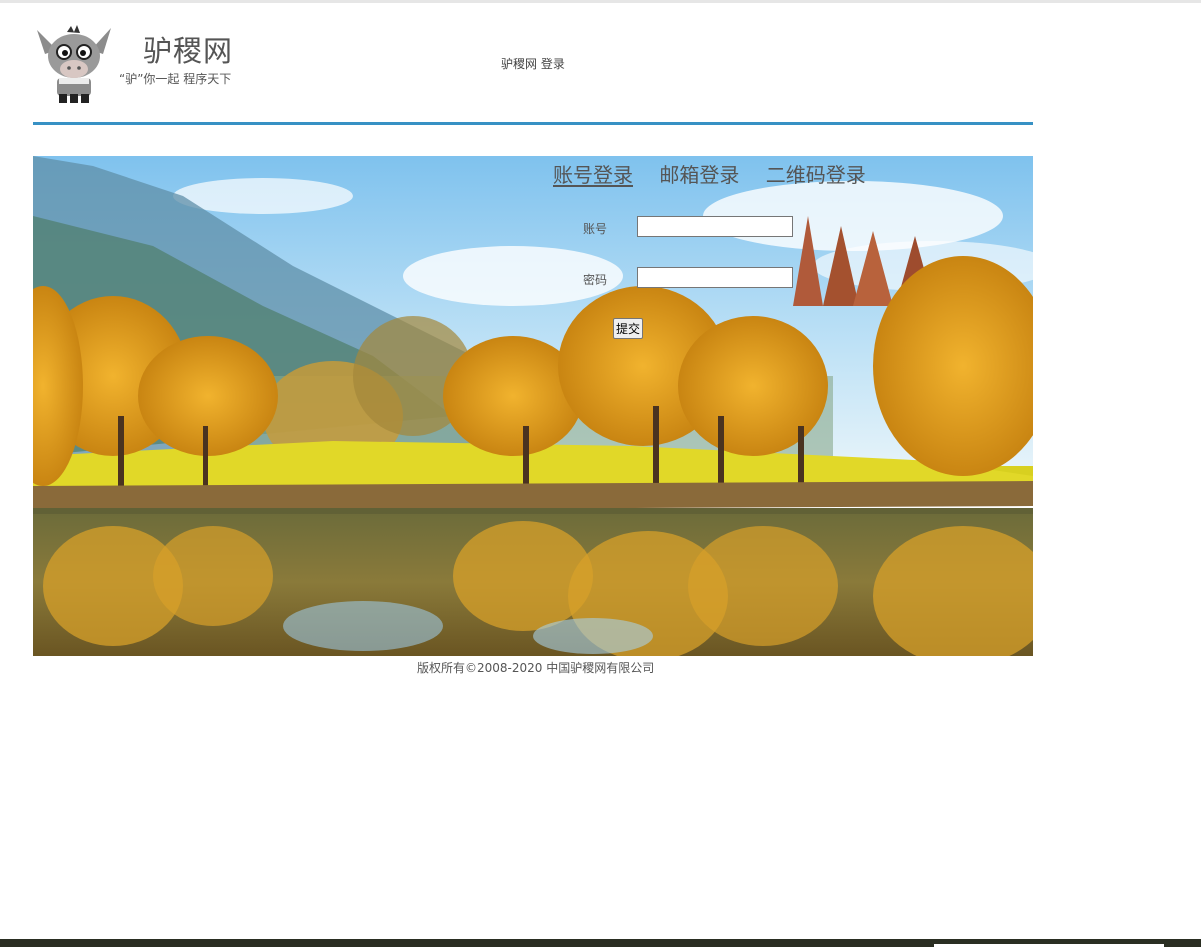  What do you see at coordinates (595, 280) in the screenshot?
I see `password-label: 密码` at bounding box center [595, 280].